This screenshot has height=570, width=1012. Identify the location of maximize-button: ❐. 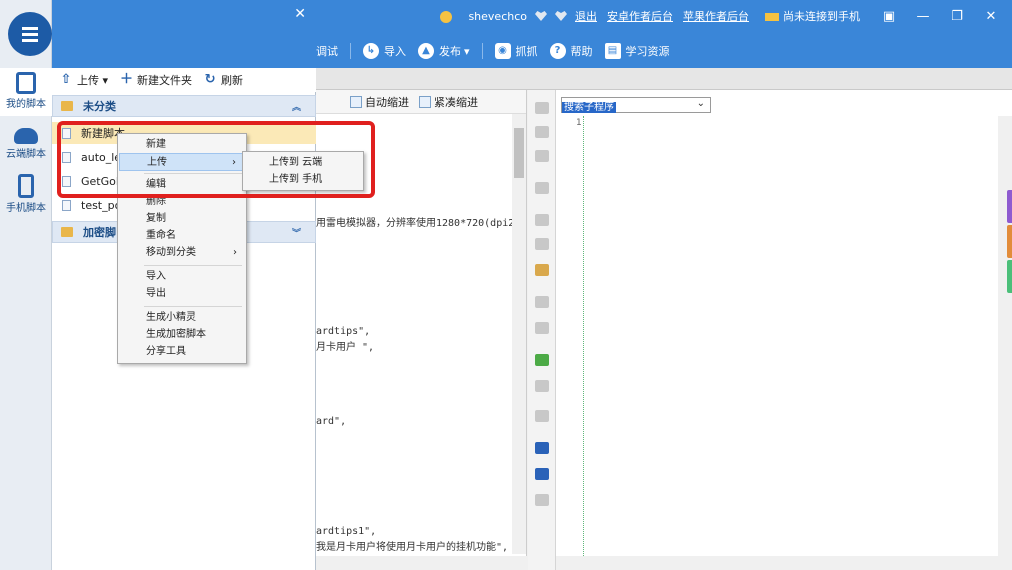
(957, 16).